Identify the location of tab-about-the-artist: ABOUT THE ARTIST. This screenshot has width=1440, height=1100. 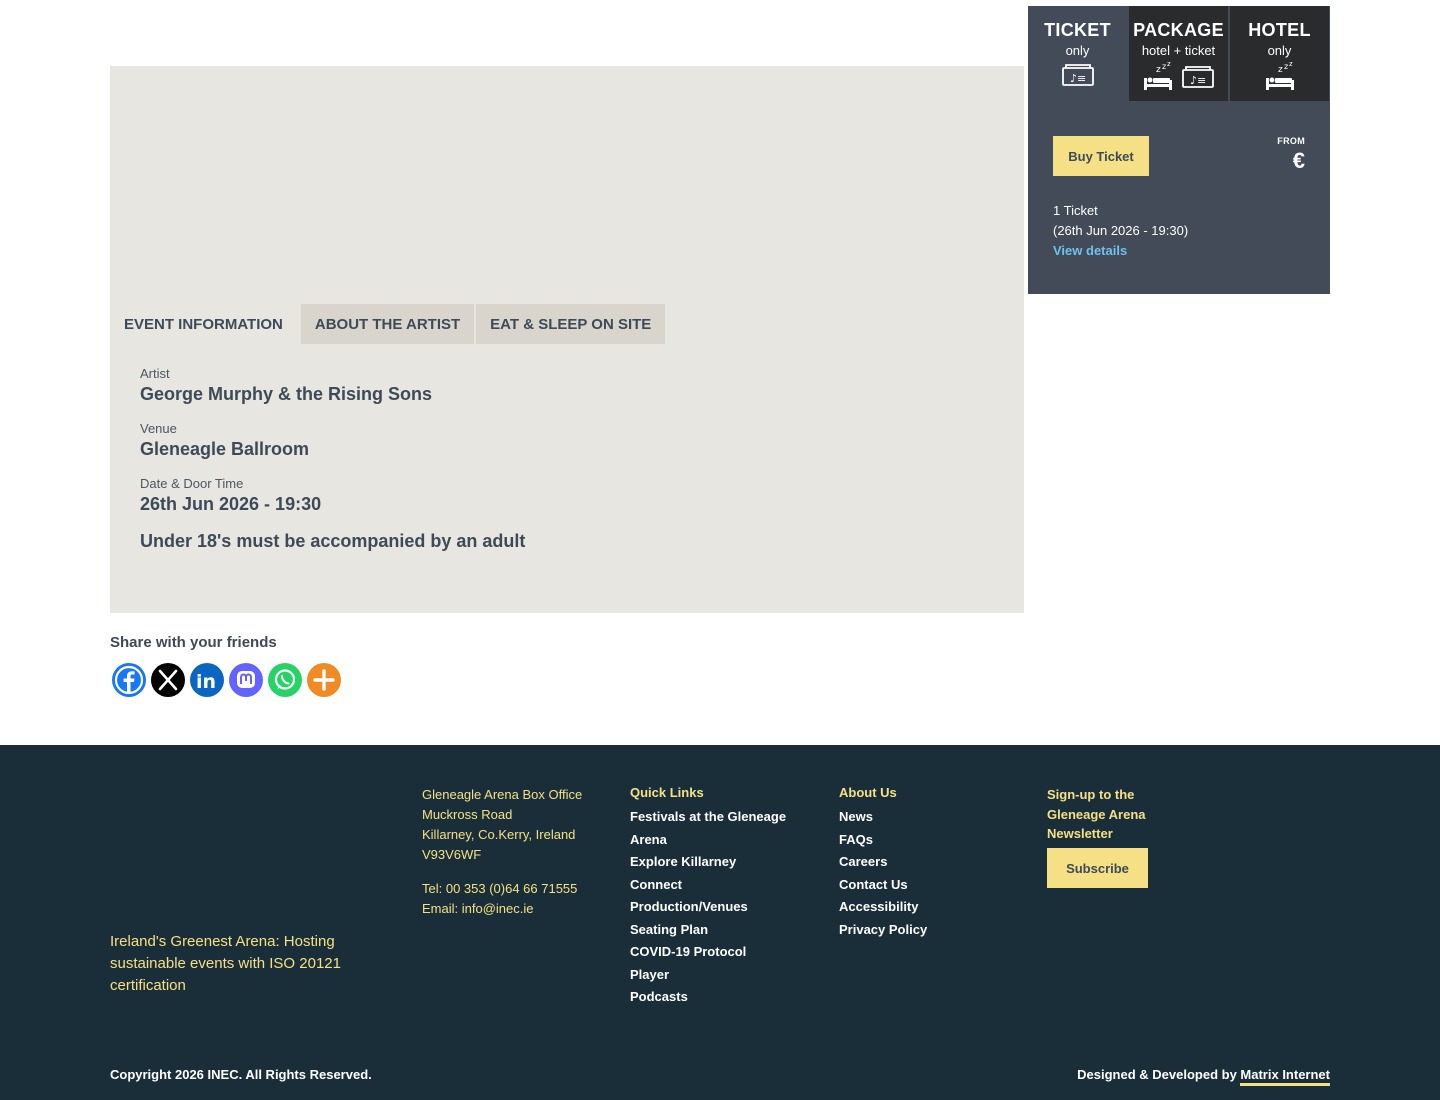
(387, 324).